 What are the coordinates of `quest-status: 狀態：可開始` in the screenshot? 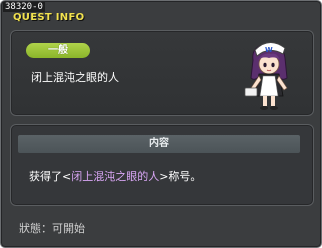 It's located at (52, 228).